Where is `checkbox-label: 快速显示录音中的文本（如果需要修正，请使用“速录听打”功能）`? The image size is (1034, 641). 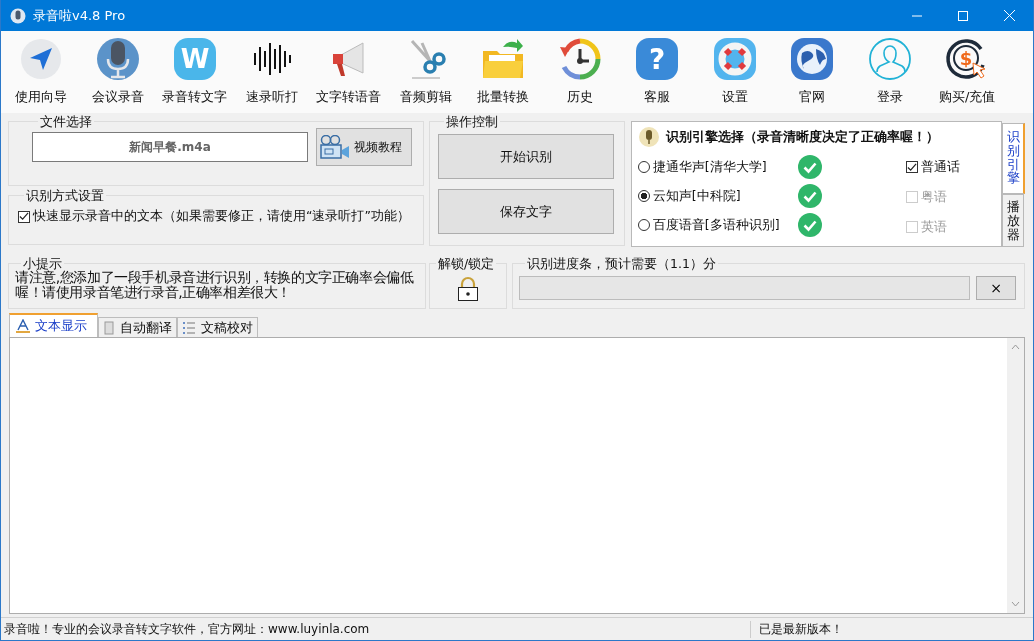
checkbox-label: 快速显示录音中的文本（如果需要修正，请使用“速录听打”功能） is located at coordinates (221, 216).